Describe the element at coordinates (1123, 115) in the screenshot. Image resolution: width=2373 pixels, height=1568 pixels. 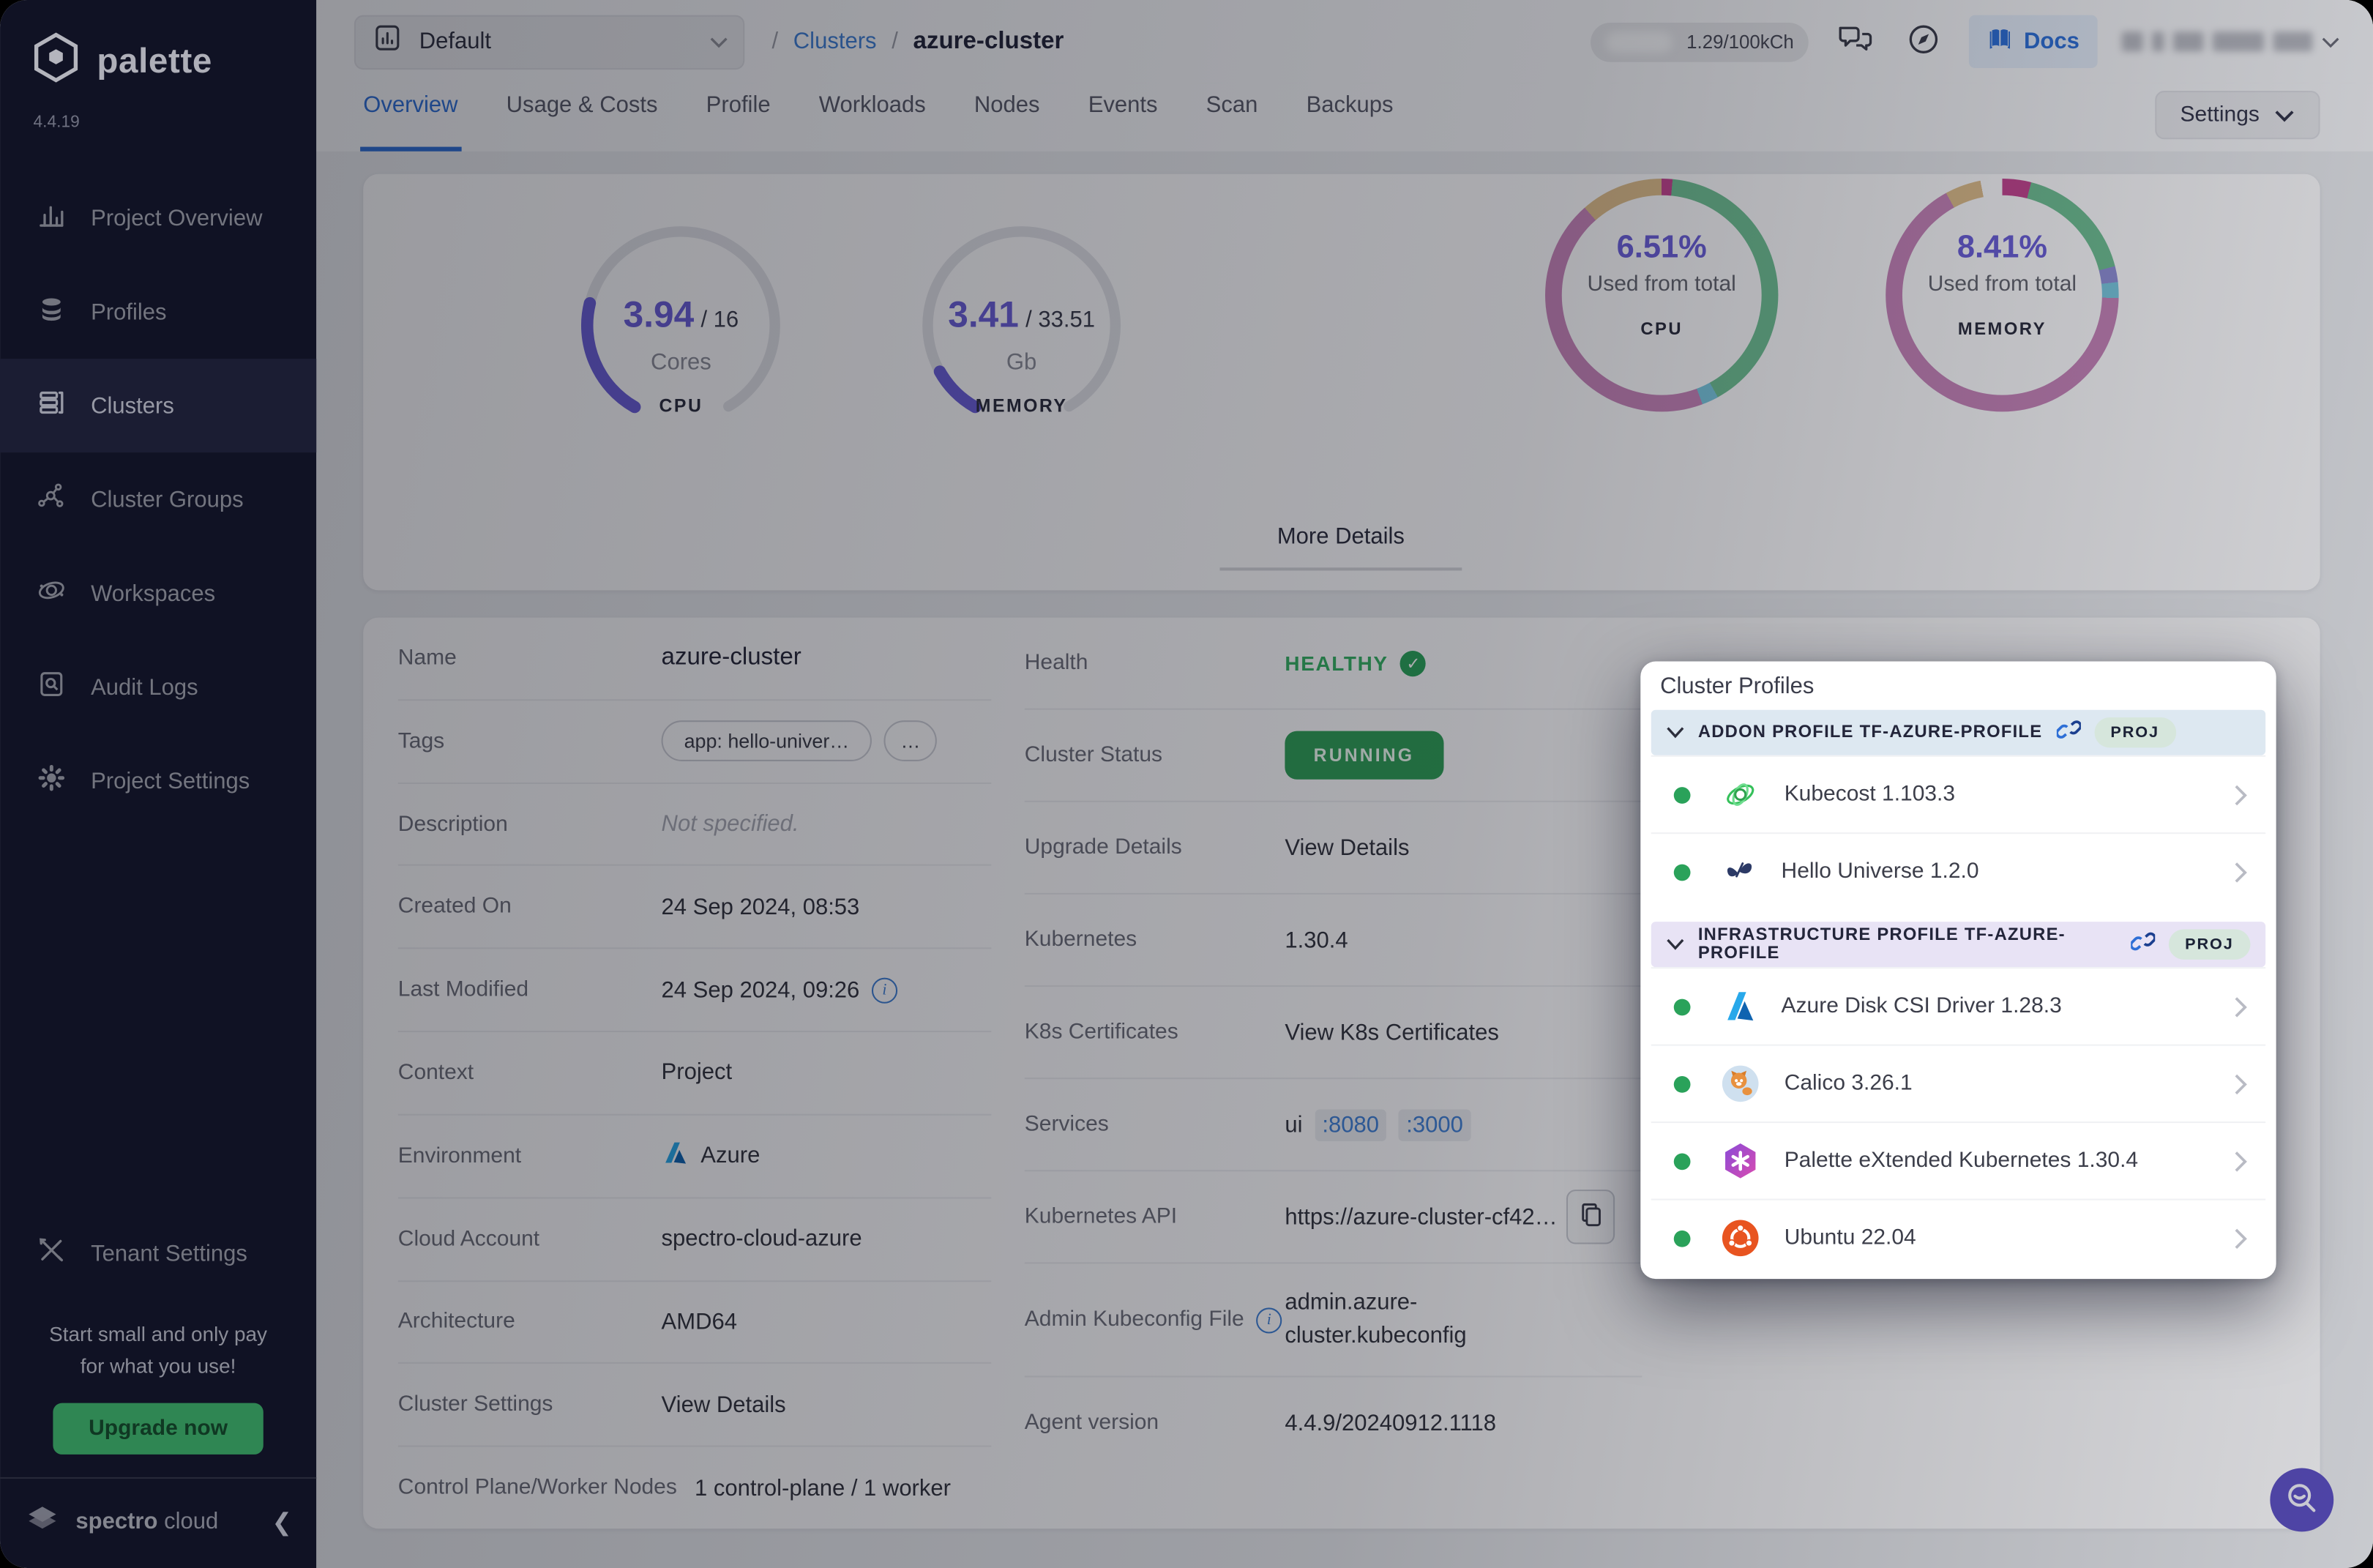
I see `tab-events: Events` at that location.